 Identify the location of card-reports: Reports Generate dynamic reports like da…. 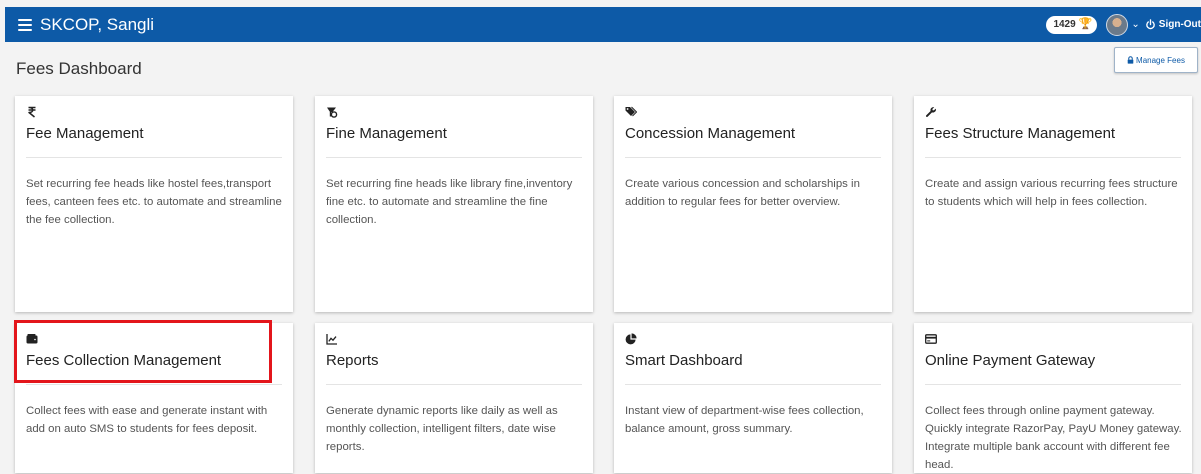
(454, 398).